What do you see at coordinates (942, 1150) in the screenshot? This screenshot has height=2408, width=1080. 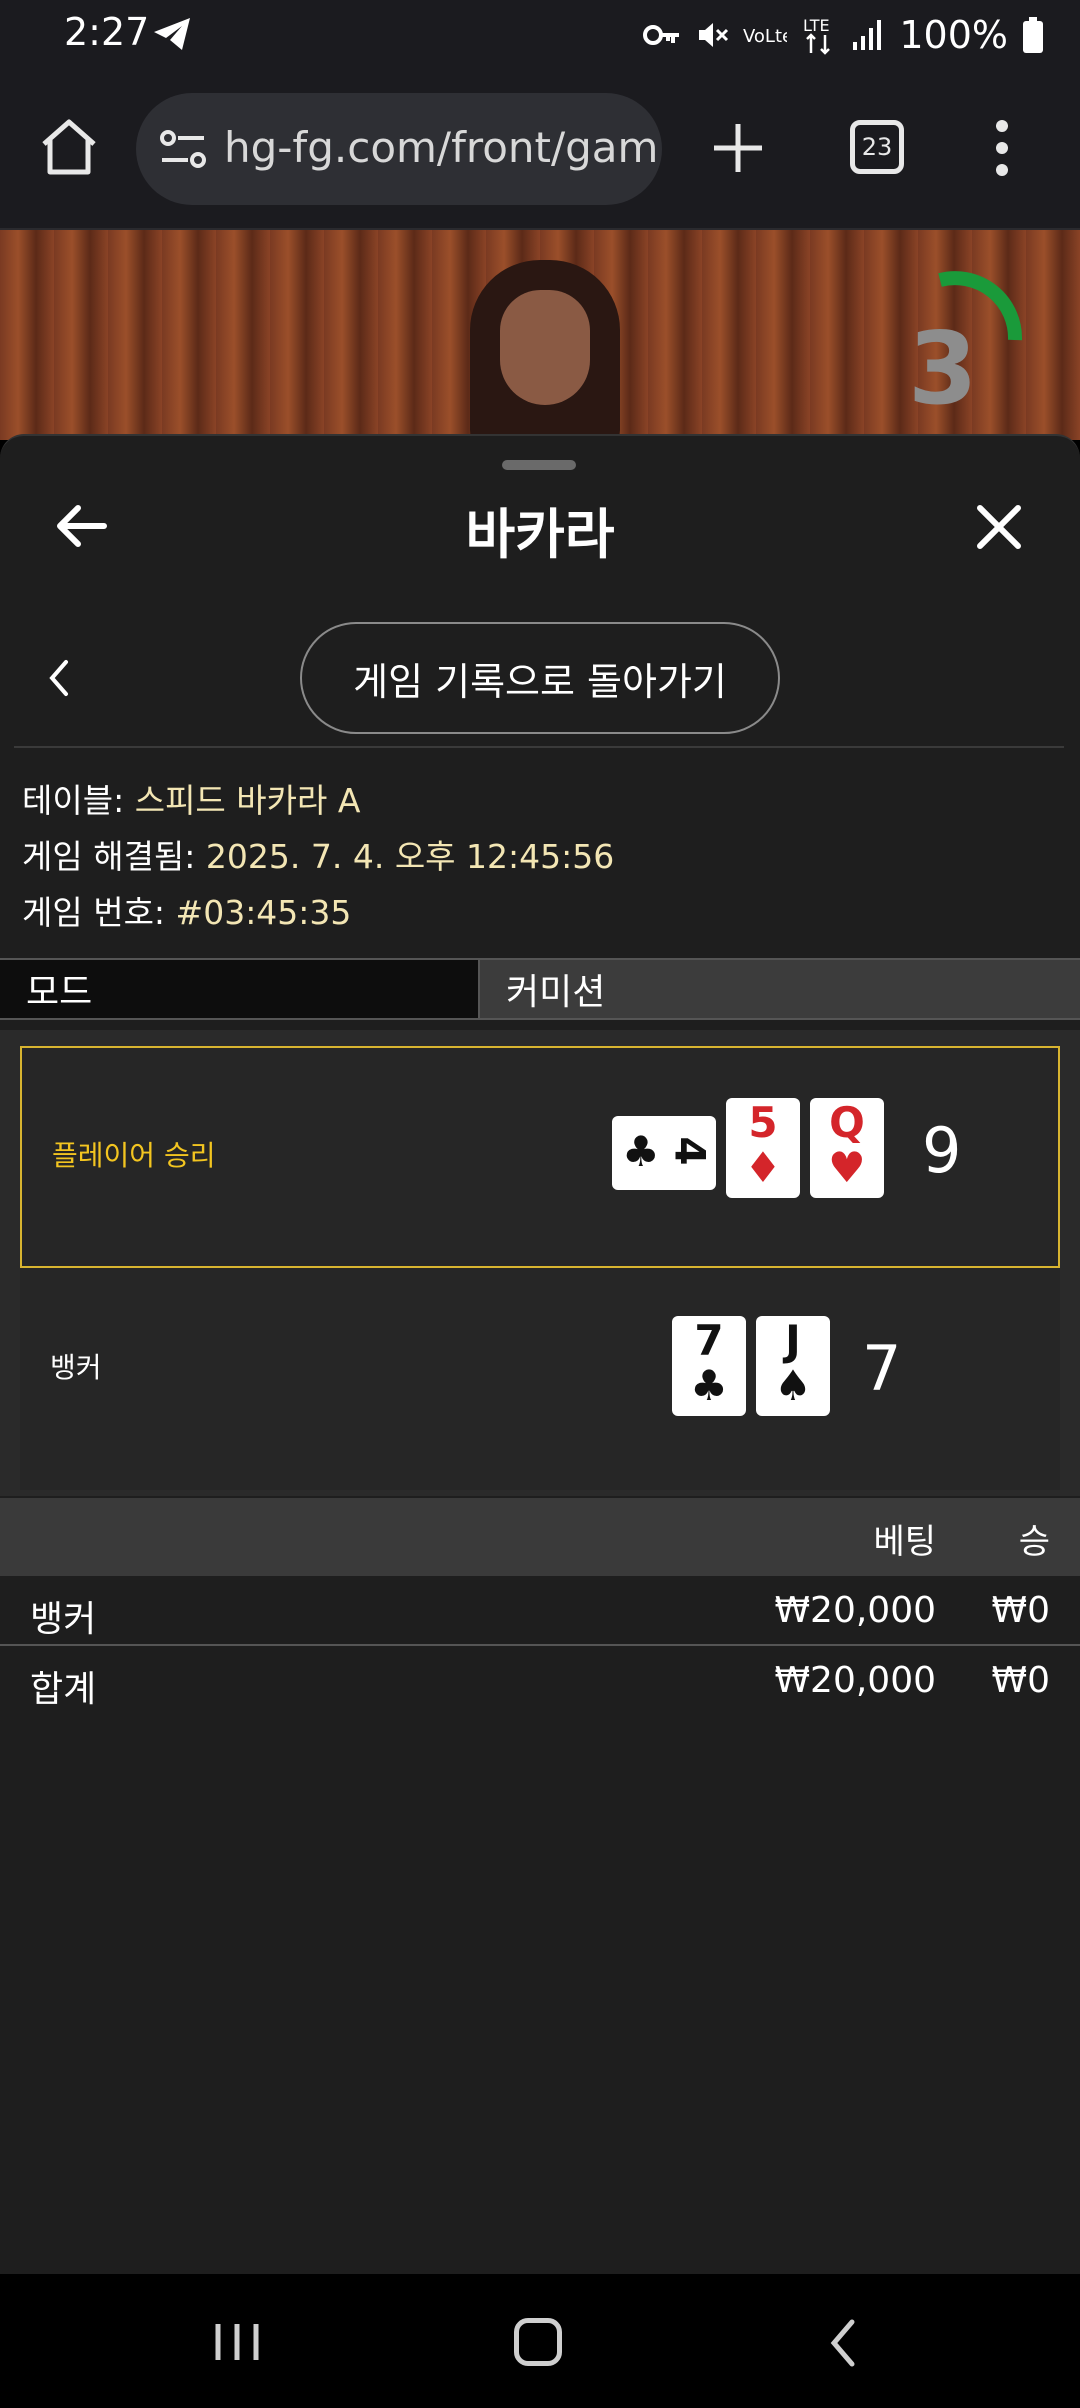 I see `player-score: 9` at bounding box center [942, 1150].